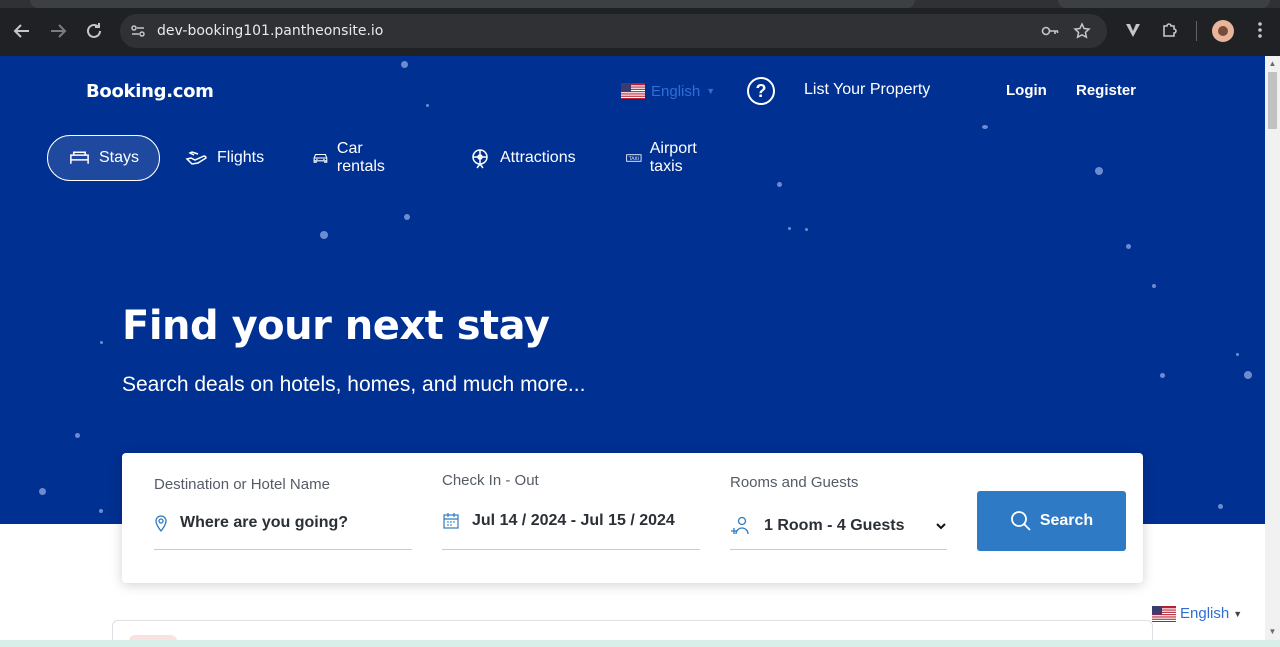 This screenshot has width=1280, height=647. I want to click on window-bottom-strip, so click(640, 643).